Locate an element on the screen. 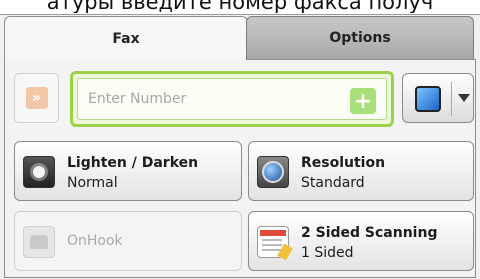 The height and width of the screenshot is (279, 480). two-sided-scanning-value: 1 Sided is located at coordinates (327, 253).